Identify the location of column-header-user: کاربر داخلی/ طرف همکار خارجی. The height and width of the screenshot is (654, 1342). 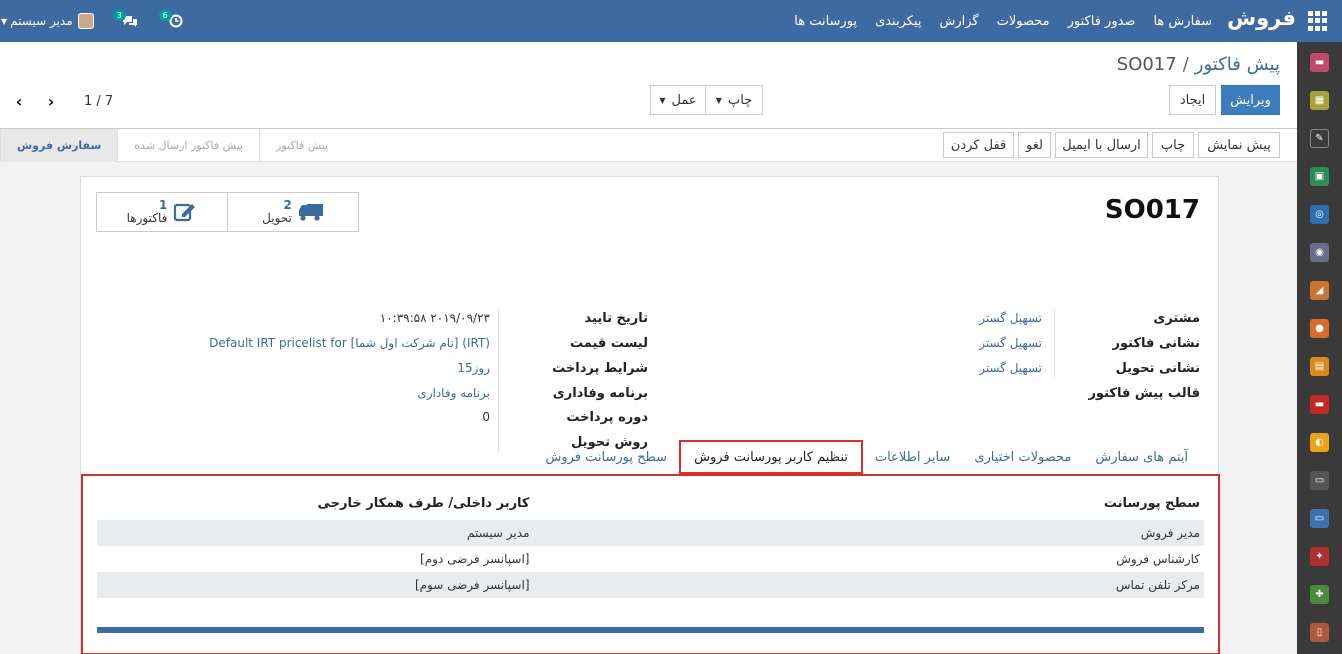
(341, 503).